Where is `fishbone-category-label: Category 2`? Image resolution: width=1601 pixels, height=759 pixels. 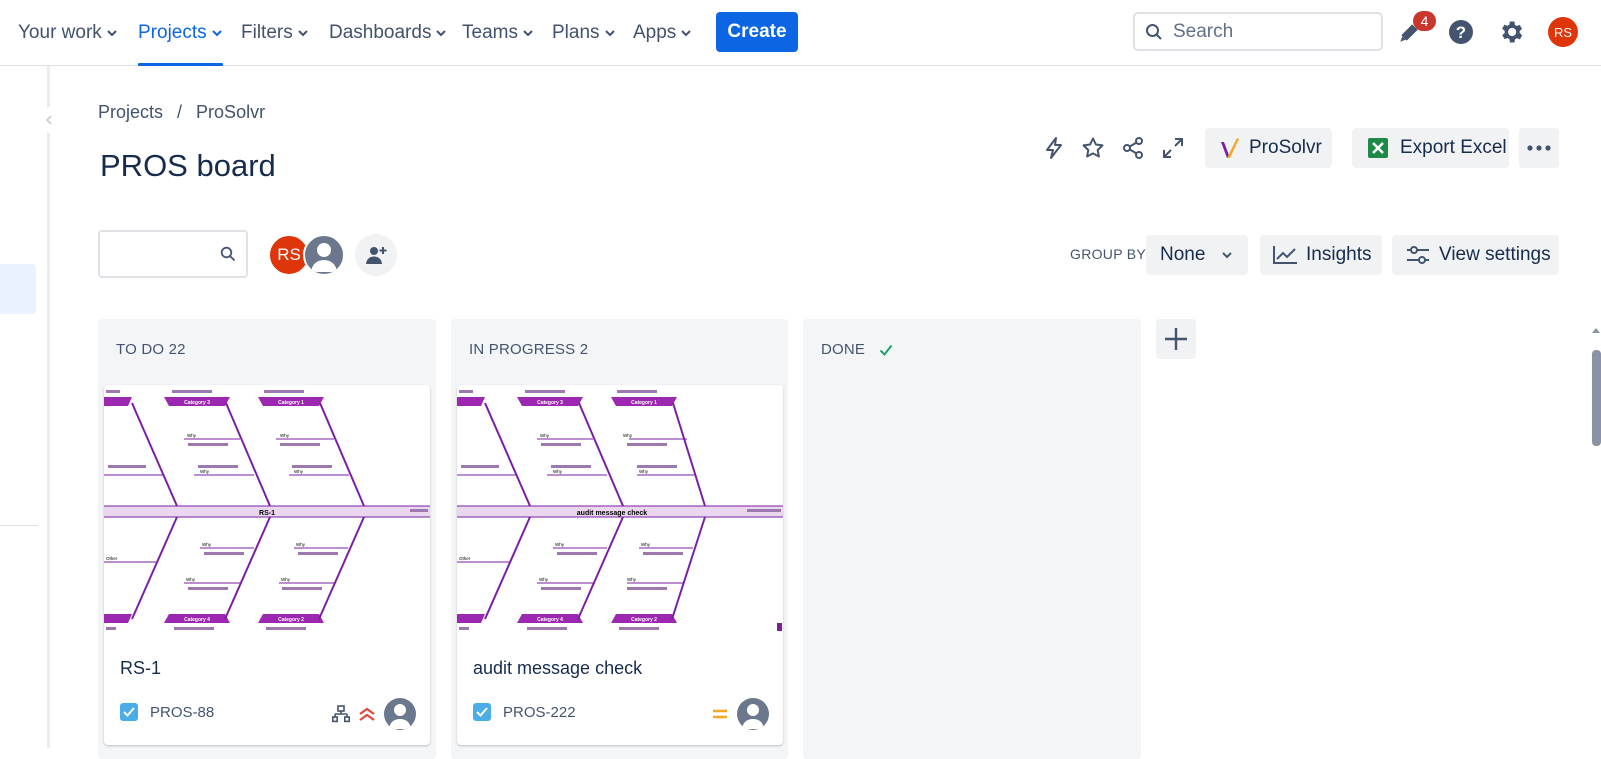 fishbone-category-label: Category 2 is located at coordinates (644, 620).